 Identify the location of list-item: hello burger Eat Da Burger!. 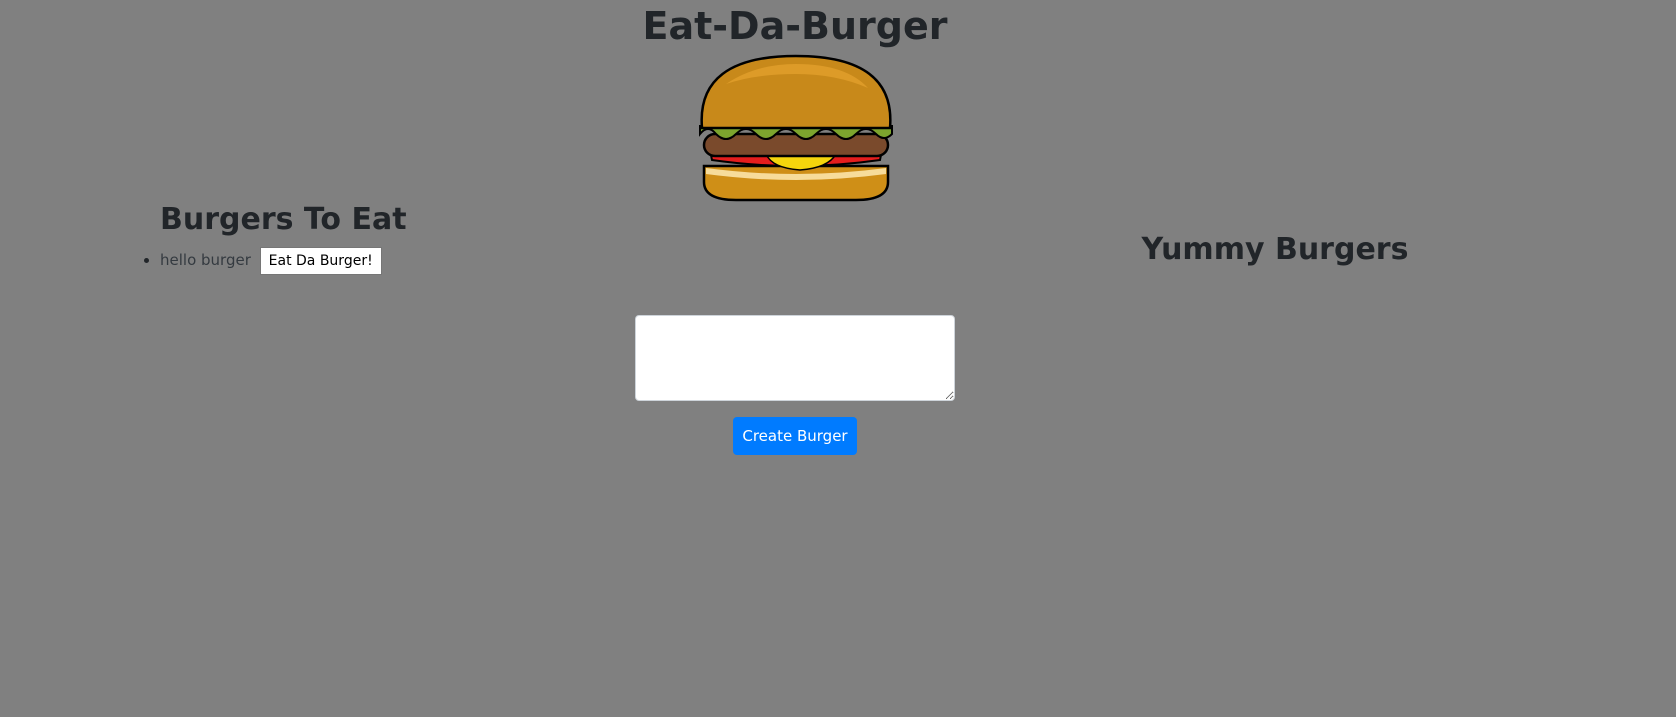
(271, 260).